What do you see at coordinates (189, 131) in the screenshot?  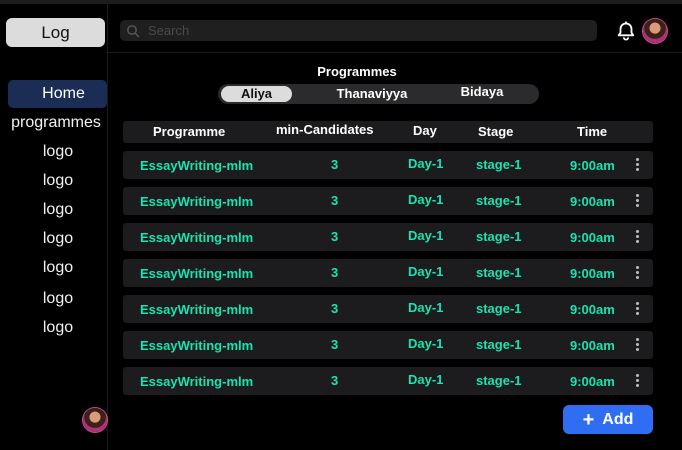 I see `column-header-programme: Programme` at bounding box center [189, 131].